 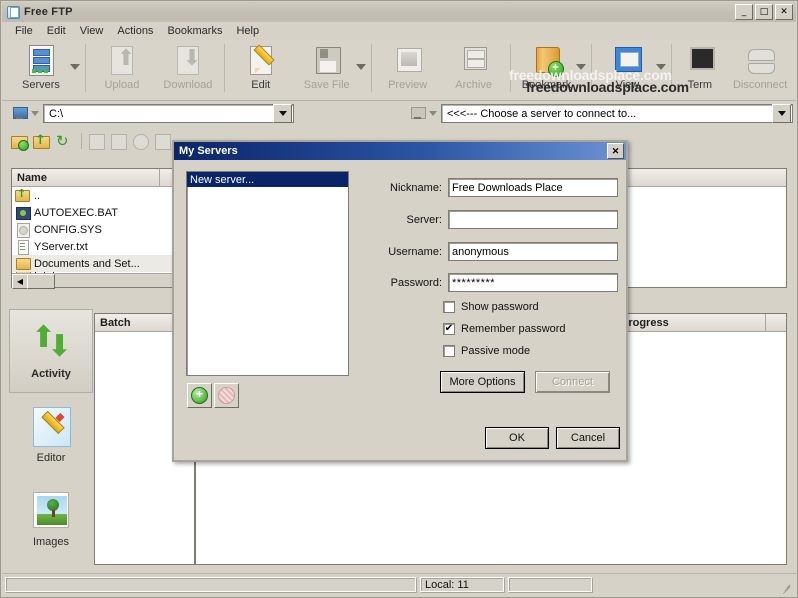 I want to click on delete-icon, so click(x=162, y=141).